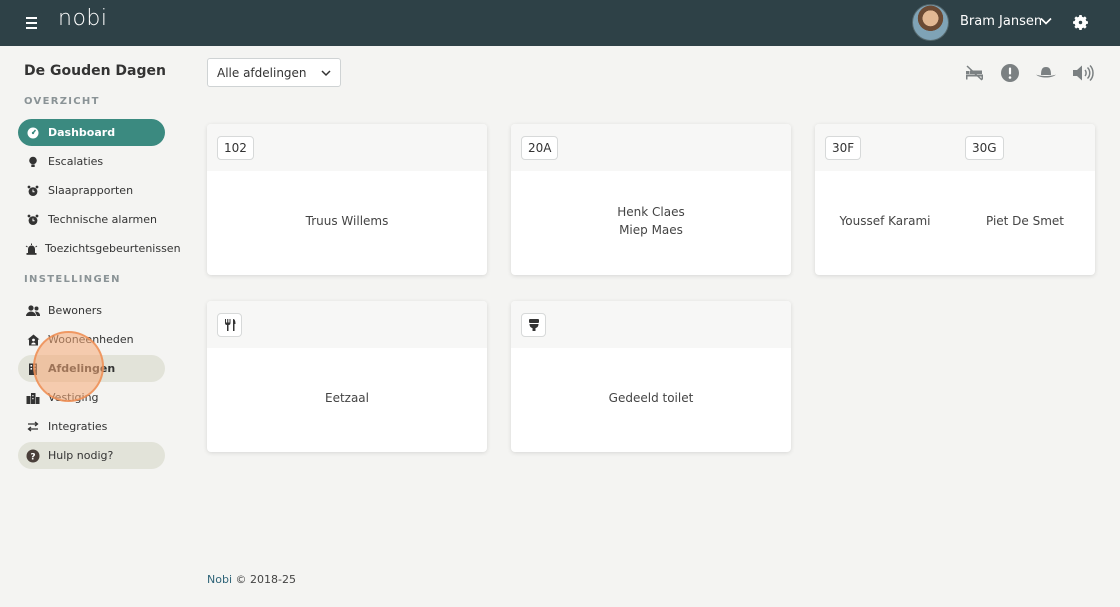 The height and width of the screenshot is (607, 1120). I want to click on top-bar: nobi Bram Jansen, so click(560, 23).